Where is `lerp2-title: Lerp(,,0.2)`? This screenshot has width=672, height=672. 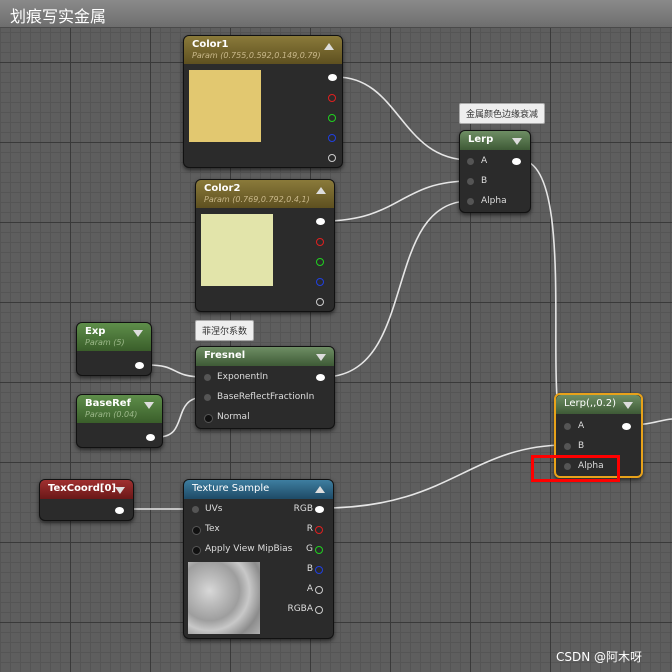 lerp2-title: Lerp(,,0.2) is located at coordinates (590, 403).